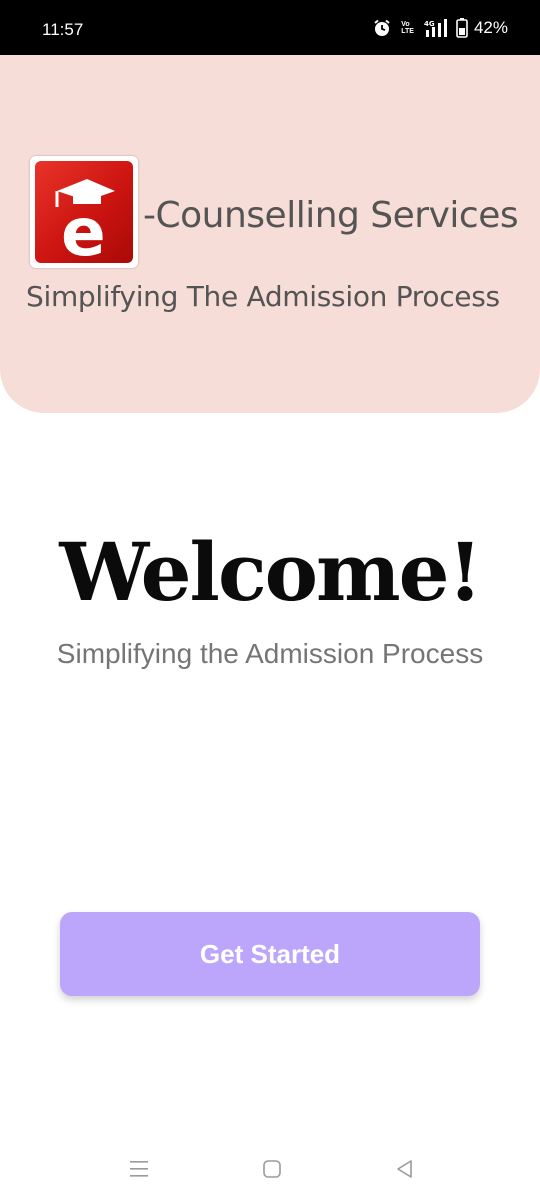 This screenshot has width=540, height=1200. I want to click on status-icons: Vo LTE 4G 42%, so click(440, 28).